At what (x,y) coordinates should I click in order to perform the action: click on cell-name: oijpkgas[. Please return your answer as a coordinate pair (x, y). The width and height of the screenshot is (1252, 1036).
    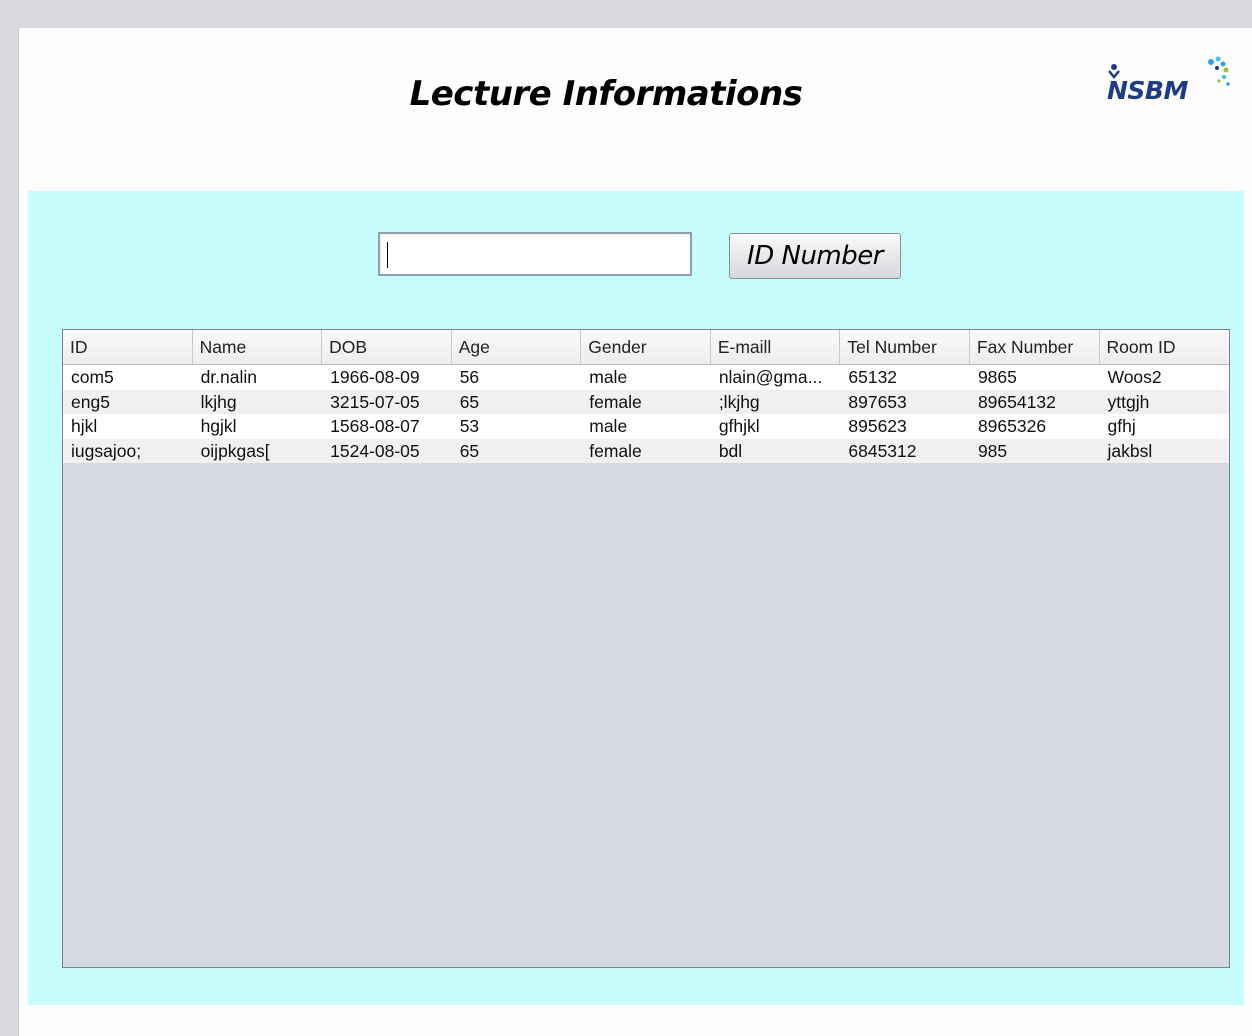
    Looking at the image, I should click on (235, 450).